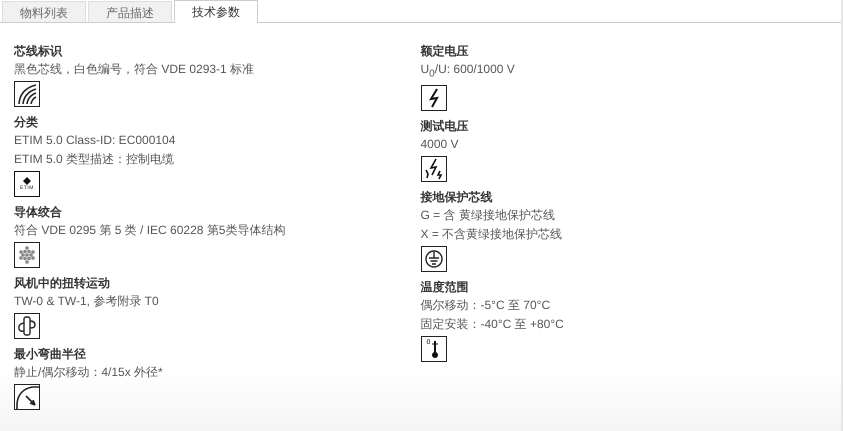 This screenshot has height=431, width=843. Describe the element at coordinates (492, 235) in the screenshot. I see `spec-text: X = 不含黄绿接地保护芯线` at that location.